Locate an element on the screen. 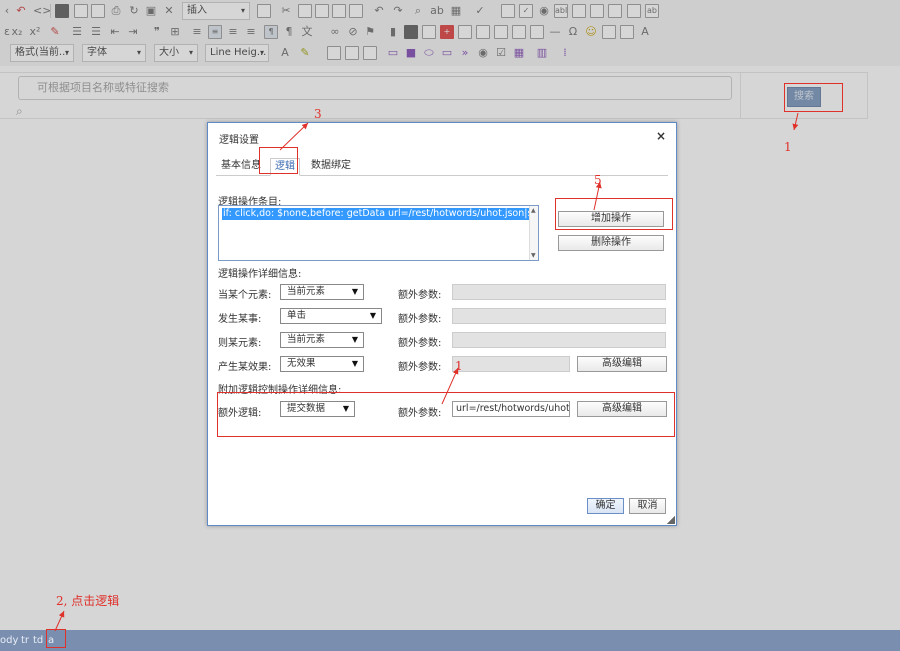  advanced-edit-button: 高级编辑 is located at coordinates (622, 364).